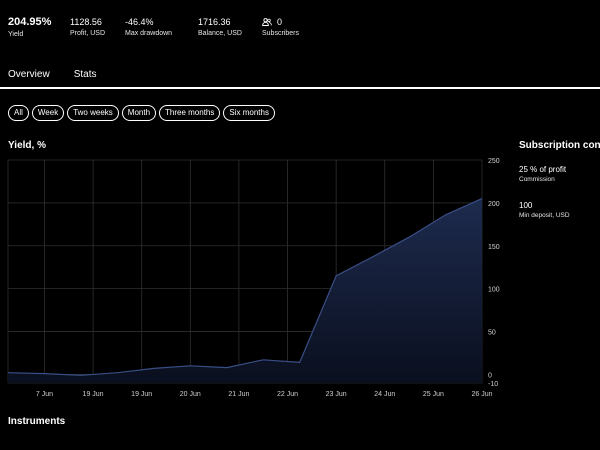  What do you see at coordinates (526, 205) in the screenshot?
I see `min-deposit-value: 100` at bounding box center [526, 205].